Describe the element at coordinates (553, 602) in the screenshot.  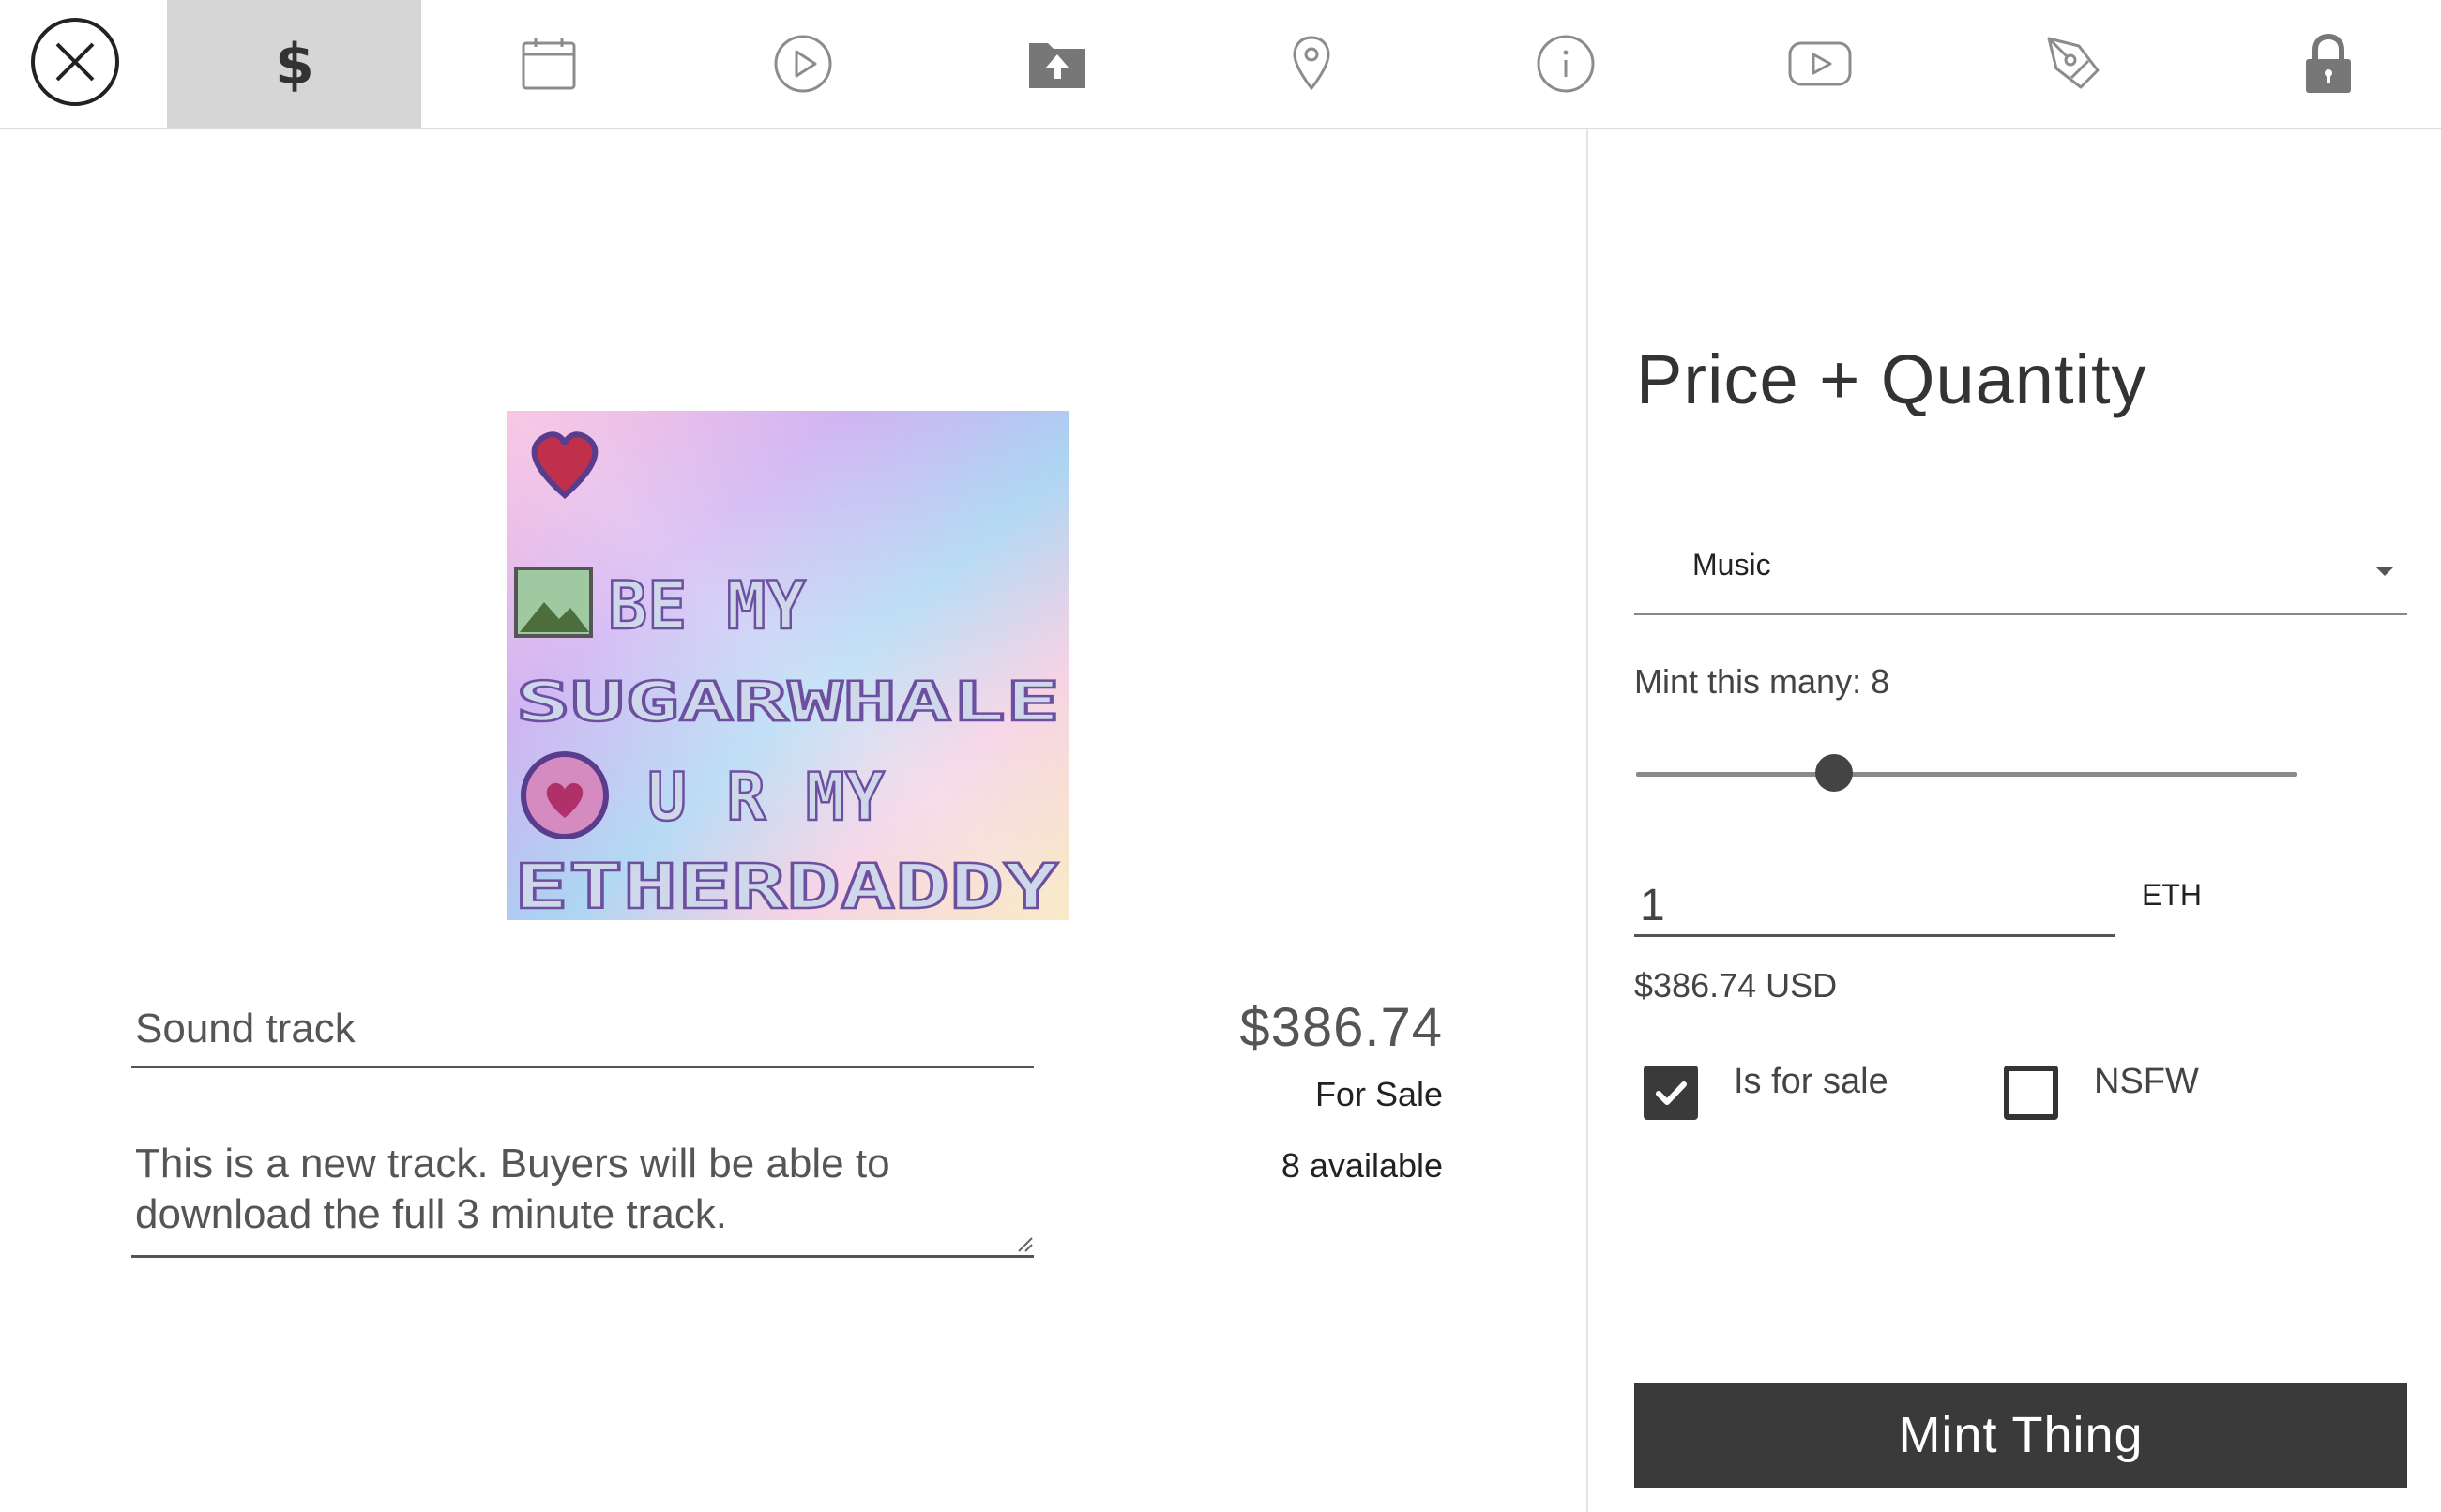
I see `image-icon` at that location.